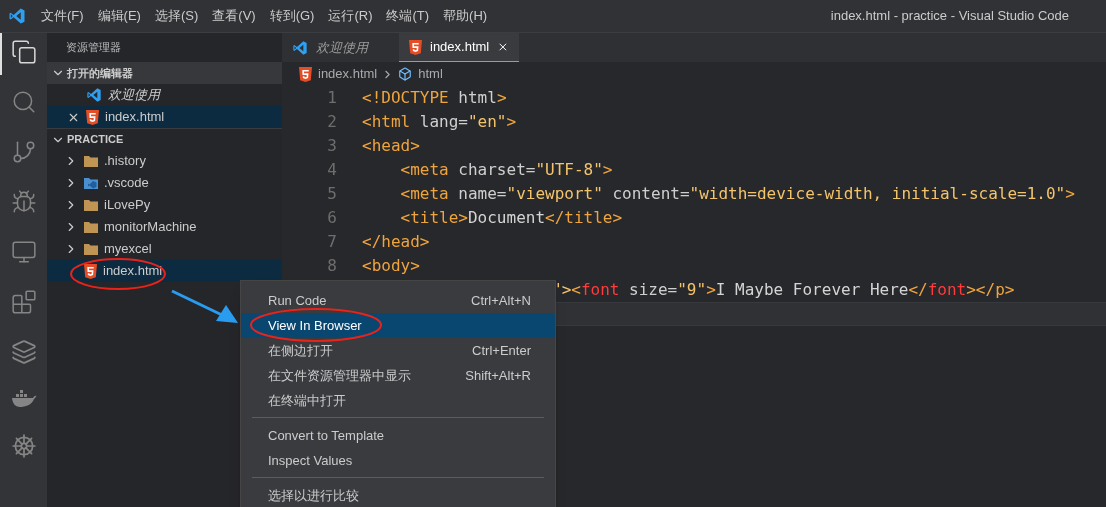 Image resolution: width=1106 pixels, height=507 pixels. I want to click on context-menu-item: View In Browser, so click(398, 325).